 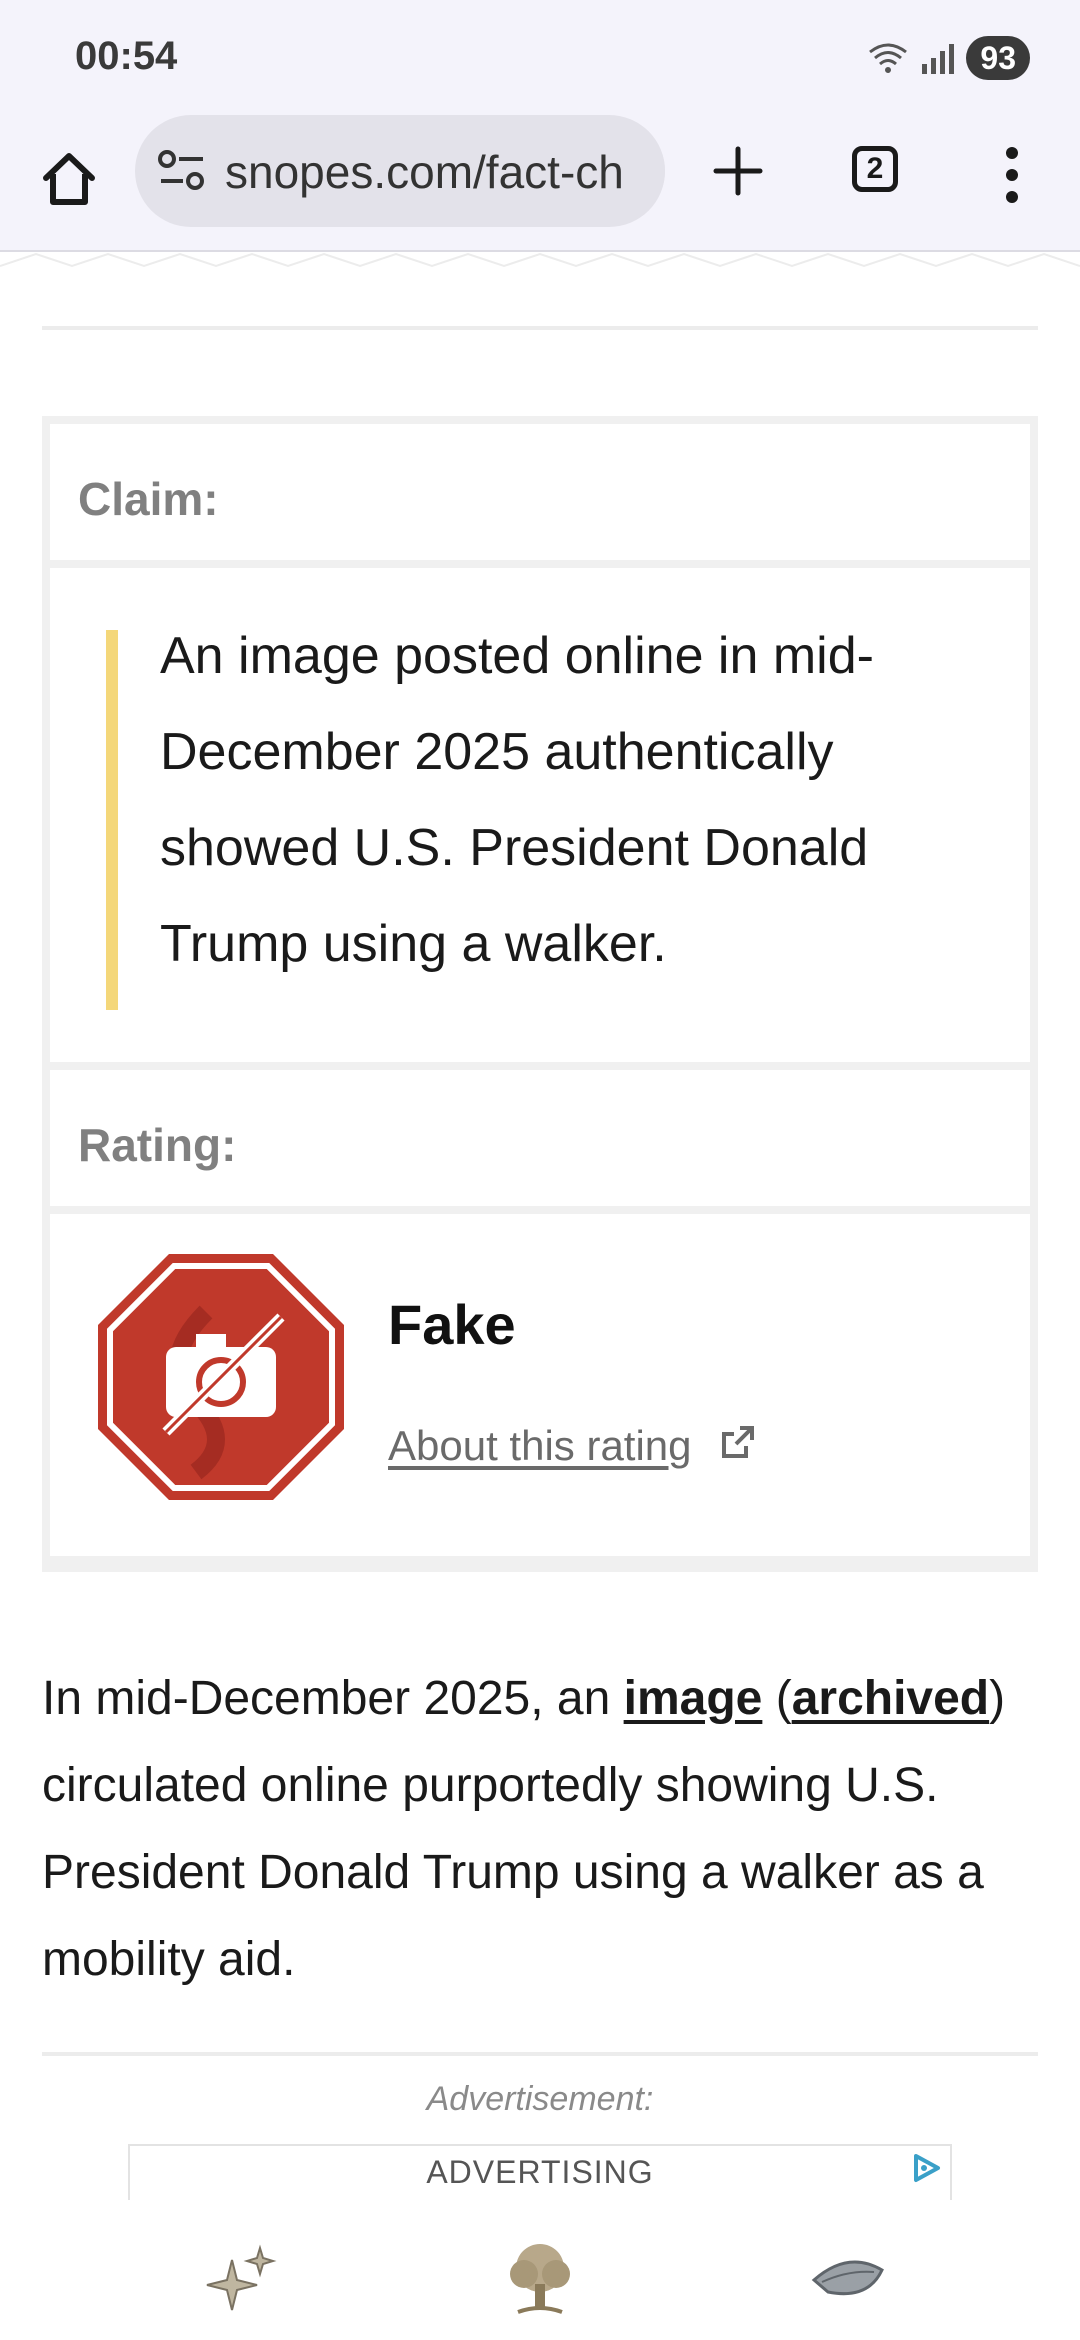 What do you see at coordinates (540, 492) in the screenshot?
I see `claim-header: Claim:` at bounding box center [540, 492].